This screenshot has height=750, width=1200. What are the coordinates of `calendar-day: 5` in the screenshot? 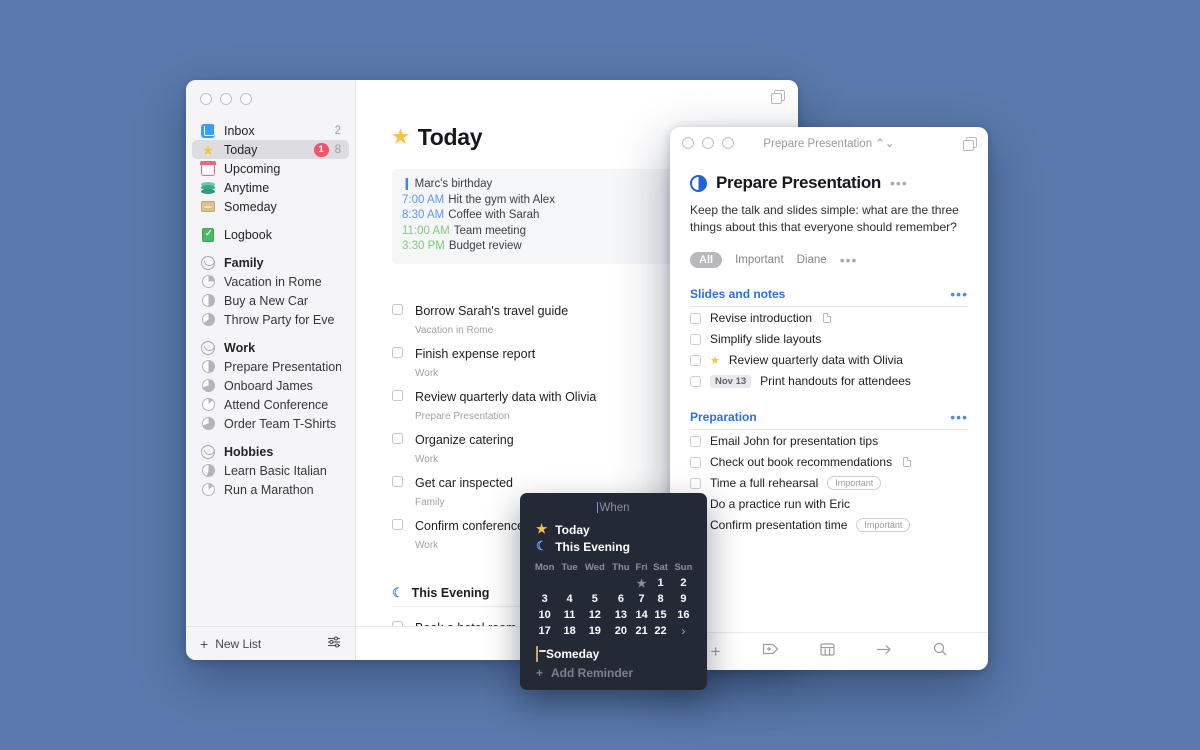 It's located at (595, 599).